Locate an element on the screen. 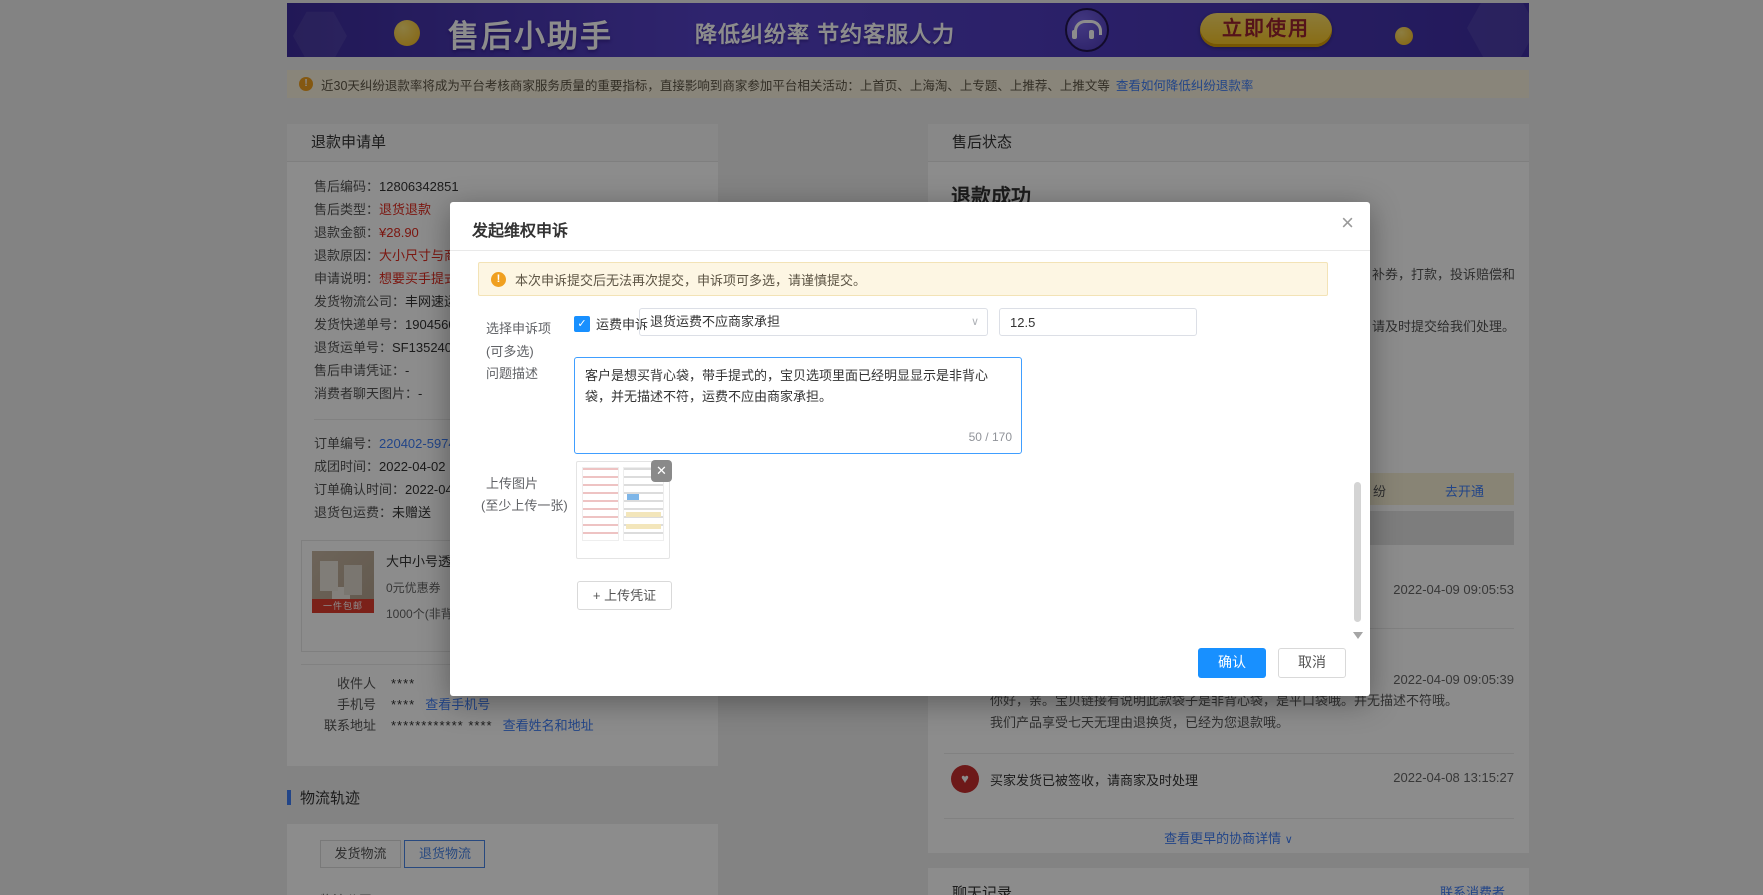  amount-input is located at coordinates (1098, 322).